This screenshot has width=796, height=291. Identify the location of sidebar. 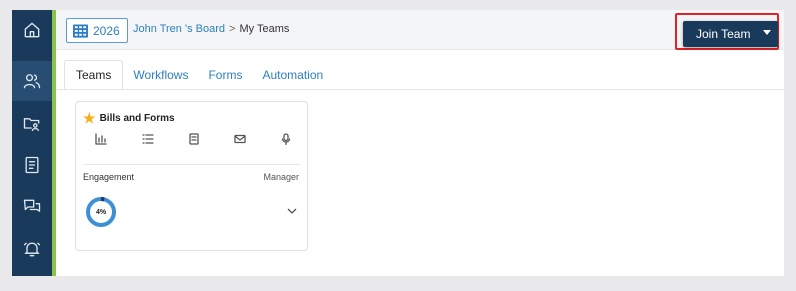
(34, 143).